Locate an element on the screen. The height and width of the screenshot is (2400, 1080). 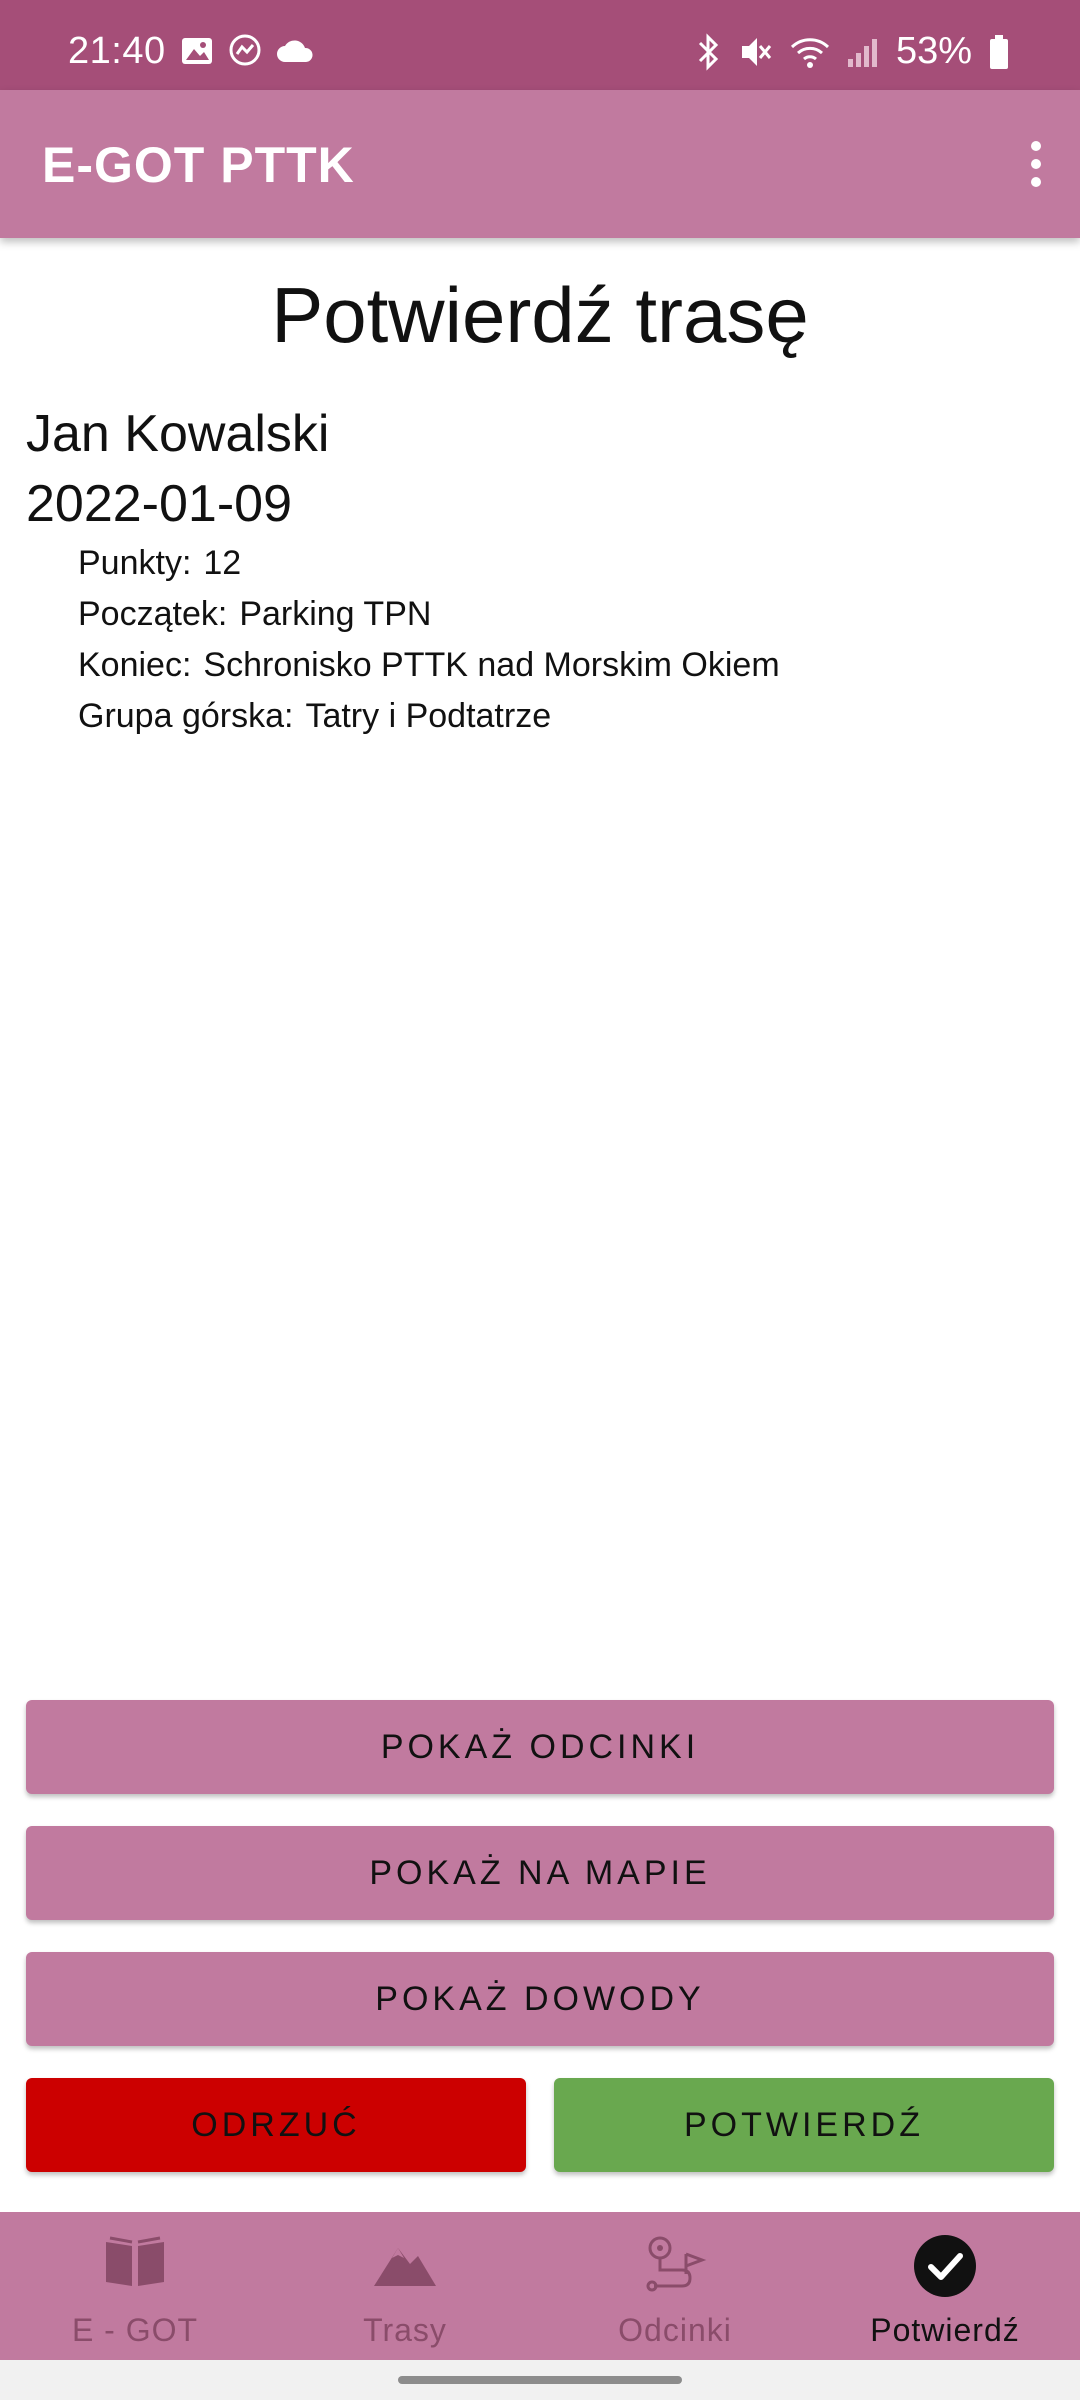
detail-row-mountain-group: Grupa górska: Tatry i Podtatrze is located at coordinates (429, 716).